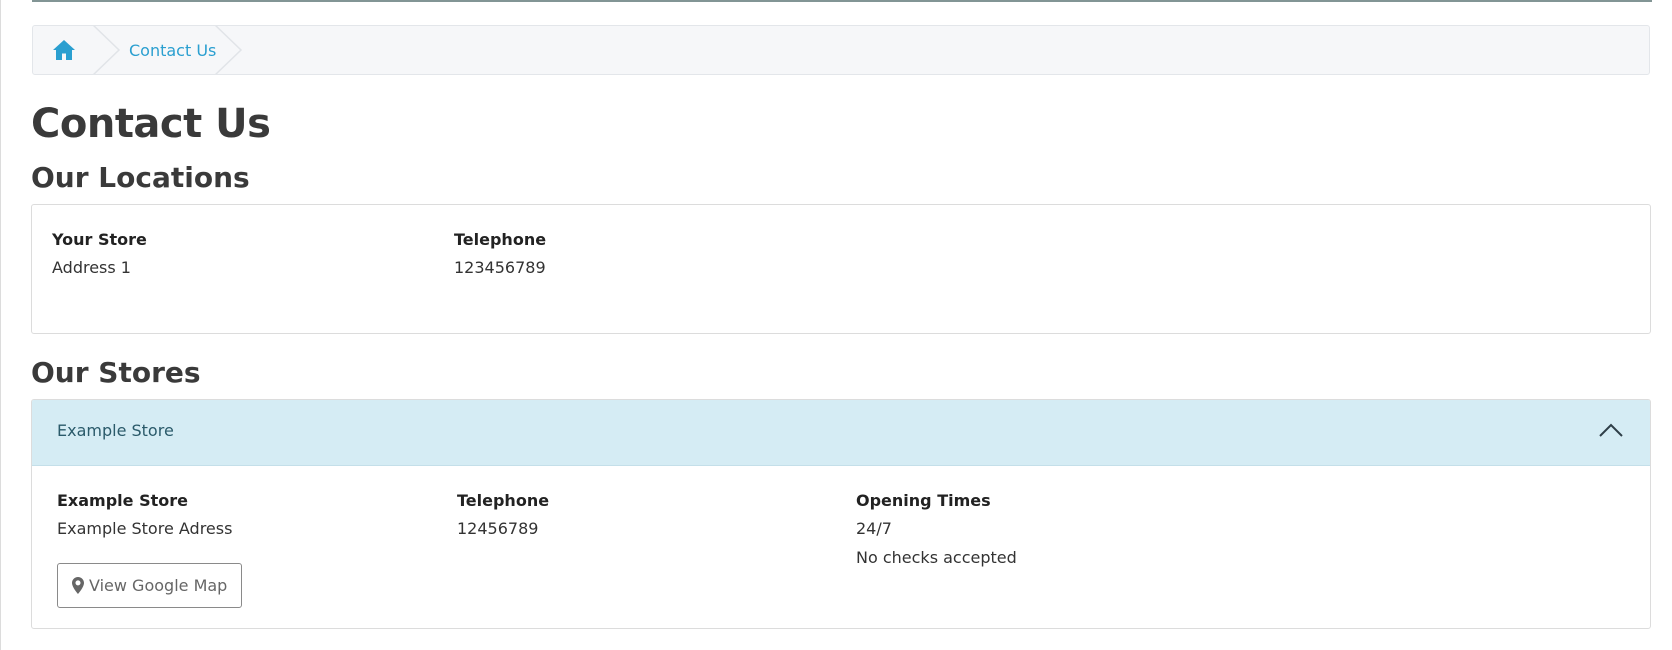 This screenshot has width=1672, height=650. I want to click on locations-heading: Our Locations, so click(140, 177).